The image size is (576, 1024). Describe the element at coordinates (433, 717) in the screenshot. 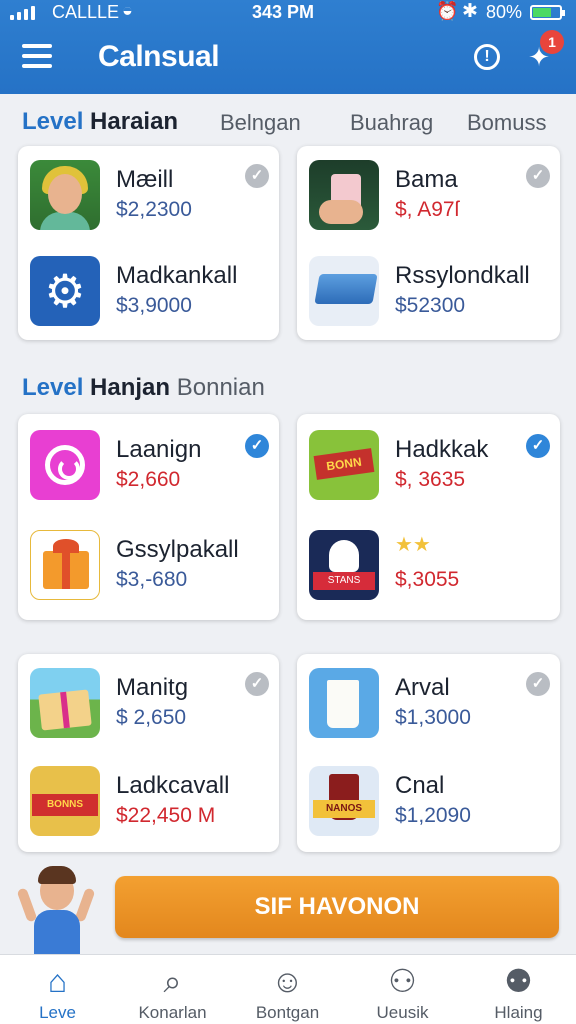

I see `item-price: $1,3000` at that location.